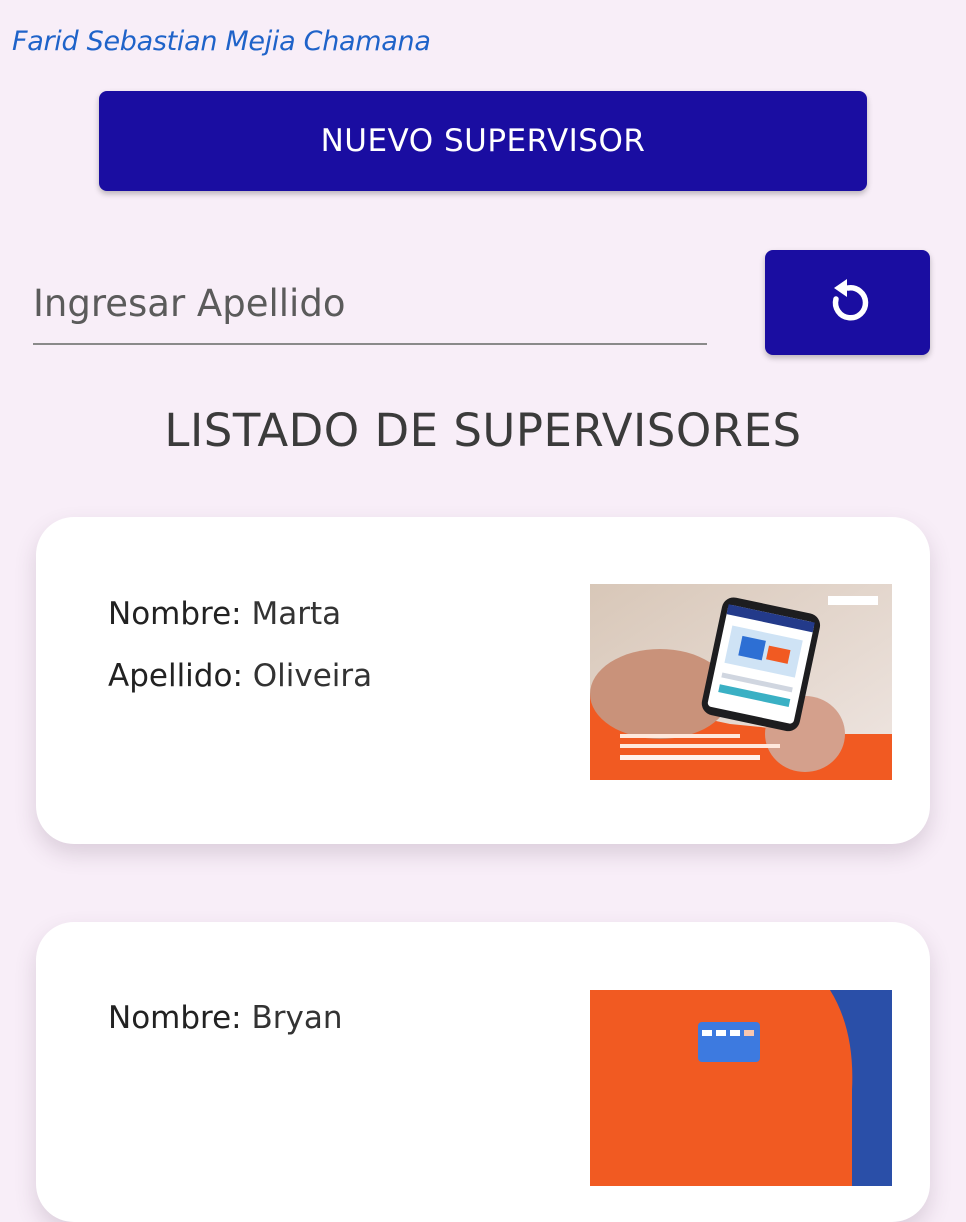  What do you see at coordinates (483, 430) in the screenshot?
I see `list-title: LISTADO DE SUPERVISORES` at bounding box center [483, 430].